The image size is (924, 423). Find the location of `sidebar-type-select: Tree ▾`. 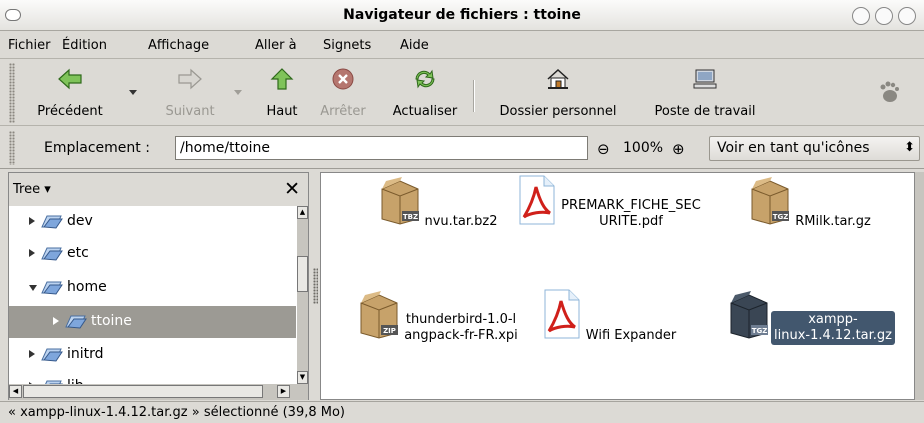

sidebar-type-select: Tree ▾ is located at coordinates (32, 189).